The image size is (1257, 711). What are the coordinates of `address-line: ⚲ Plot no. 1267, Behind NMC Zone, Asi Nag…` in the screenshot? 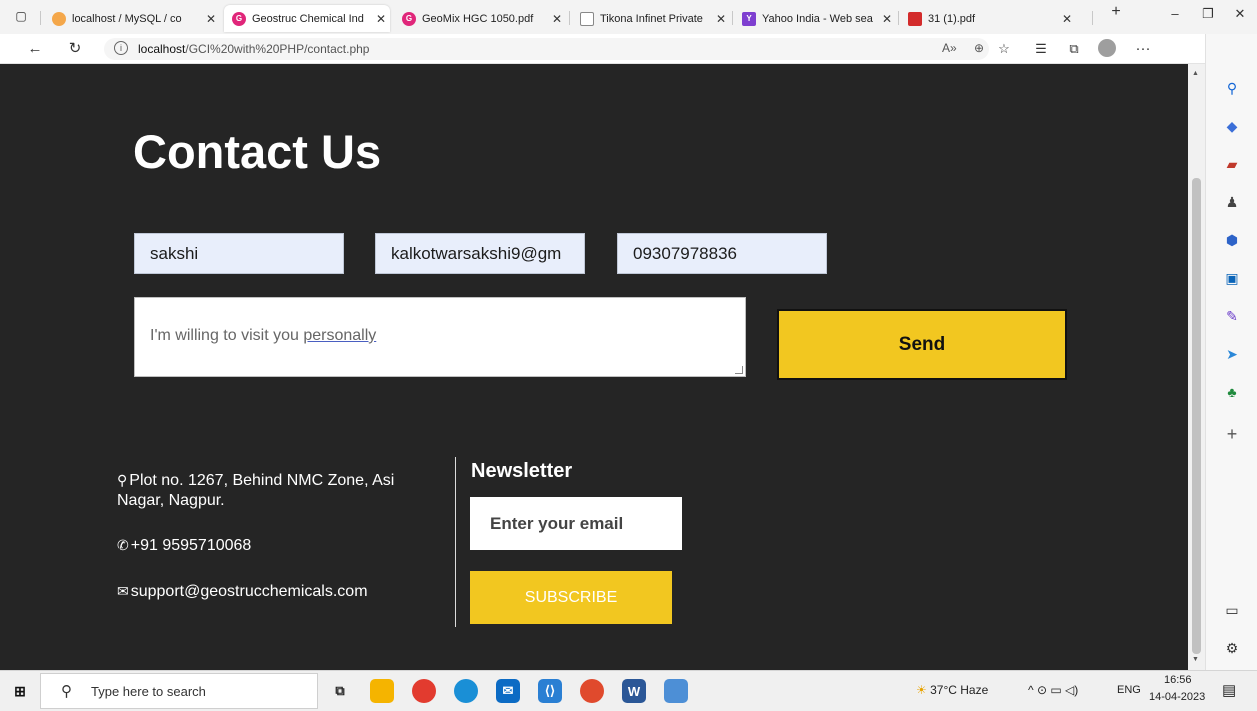 It's located at (256, 490).